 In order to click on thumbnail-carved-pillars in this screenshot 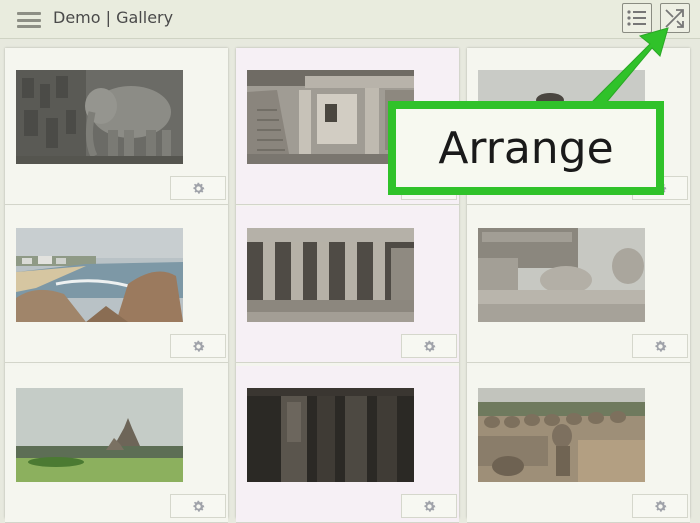, I will do `click(330, 435)`.